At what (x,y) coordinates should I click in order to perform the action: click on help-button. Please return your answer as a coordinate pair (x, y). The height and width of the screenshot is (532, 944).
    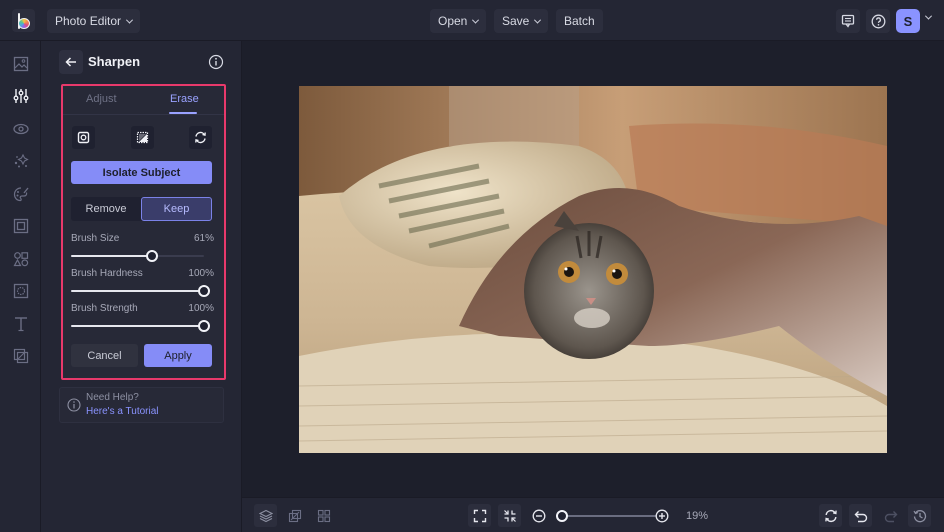
    Looking at the image, I should click on (878, 21).